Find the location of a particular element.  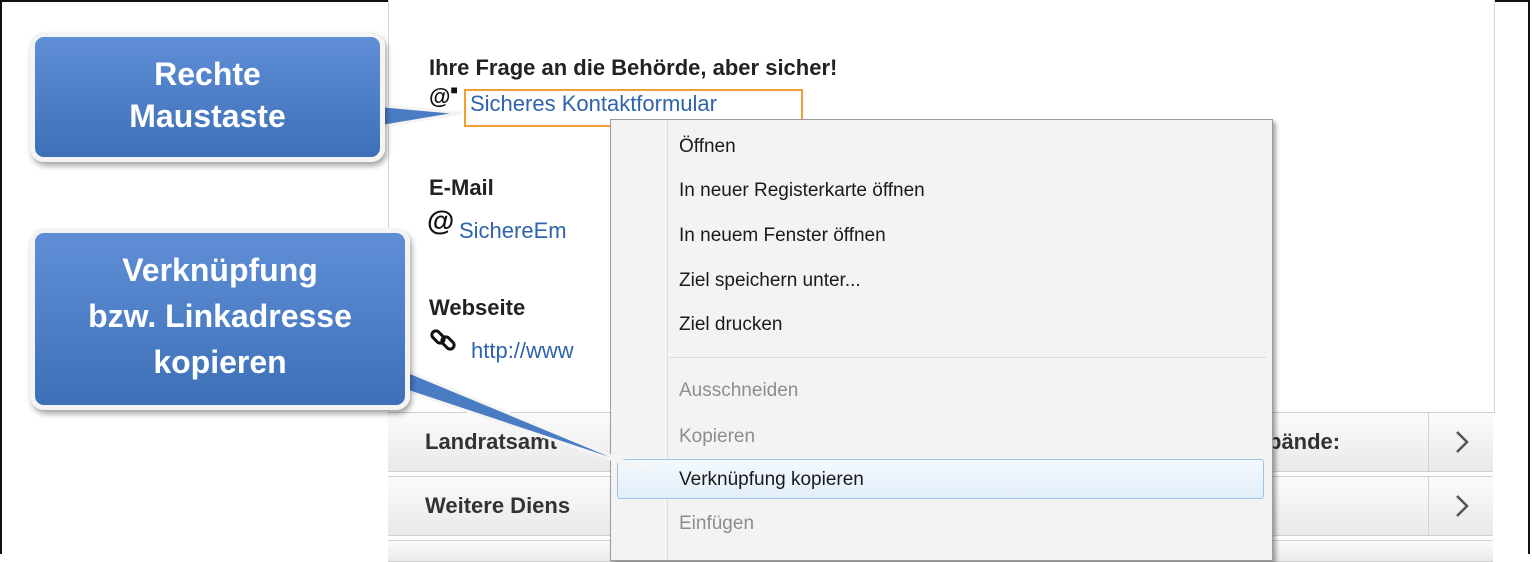

callout-line: bzw. Linkadresse is located at coordinates (220, 316).